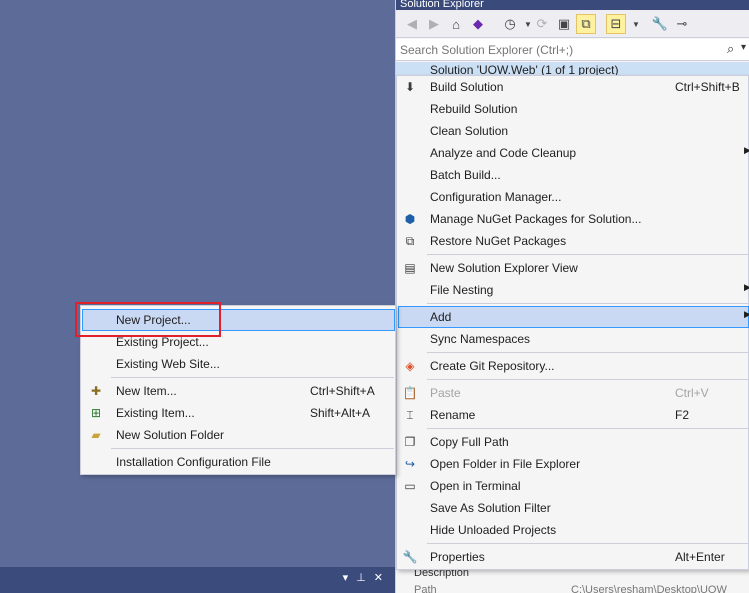  I want to click on menu-item-label: New Solution Explorer View, so click(504, 268).